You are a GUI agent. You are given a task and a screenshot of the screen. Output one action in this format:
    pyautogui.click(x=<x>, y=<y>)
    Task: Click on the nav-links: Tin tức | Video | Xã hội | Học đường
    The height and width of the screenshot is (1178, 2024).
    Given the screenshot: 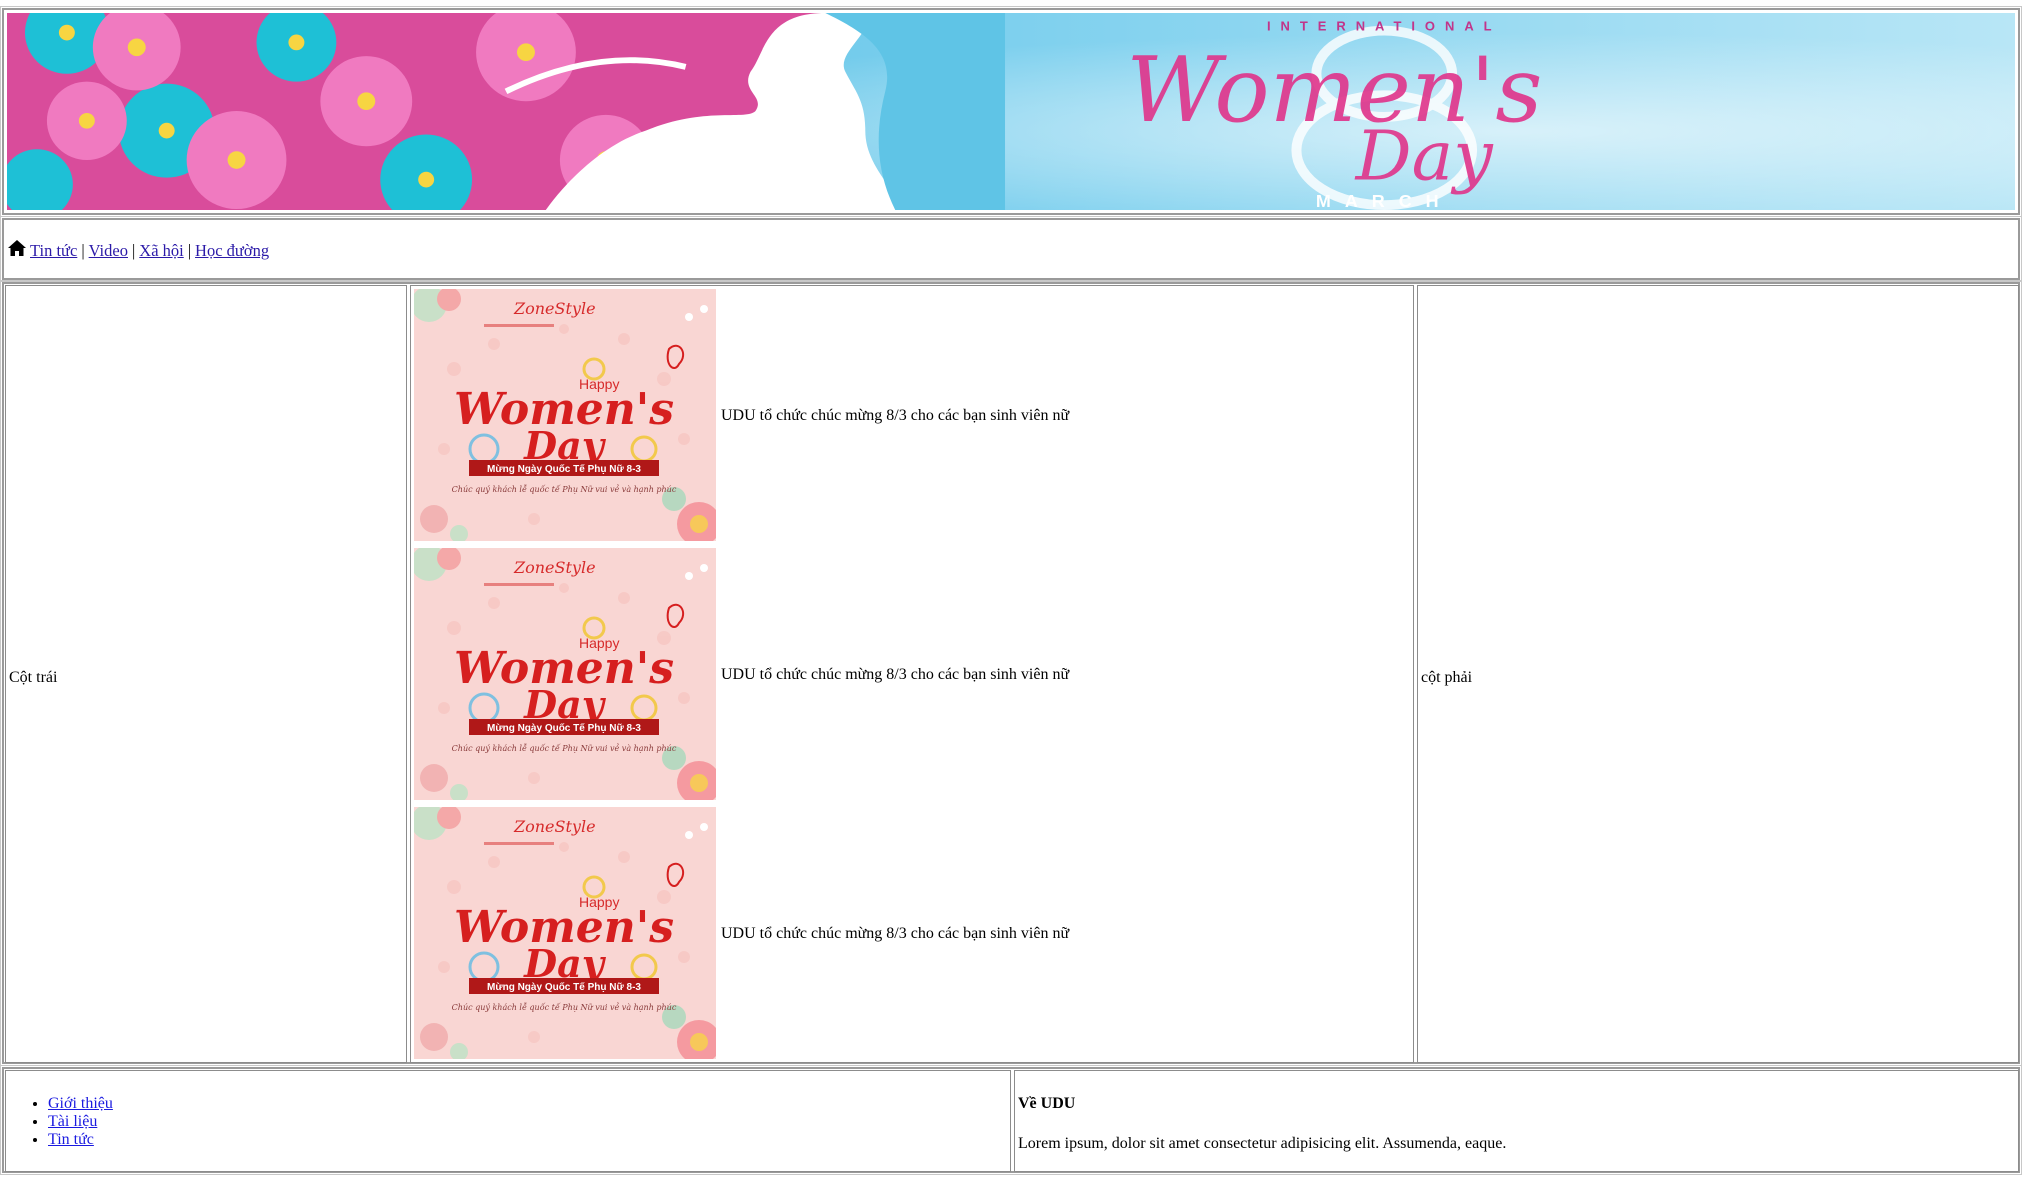 What is the action you would take?
    pyautogui.click(x=138, y=249)
    